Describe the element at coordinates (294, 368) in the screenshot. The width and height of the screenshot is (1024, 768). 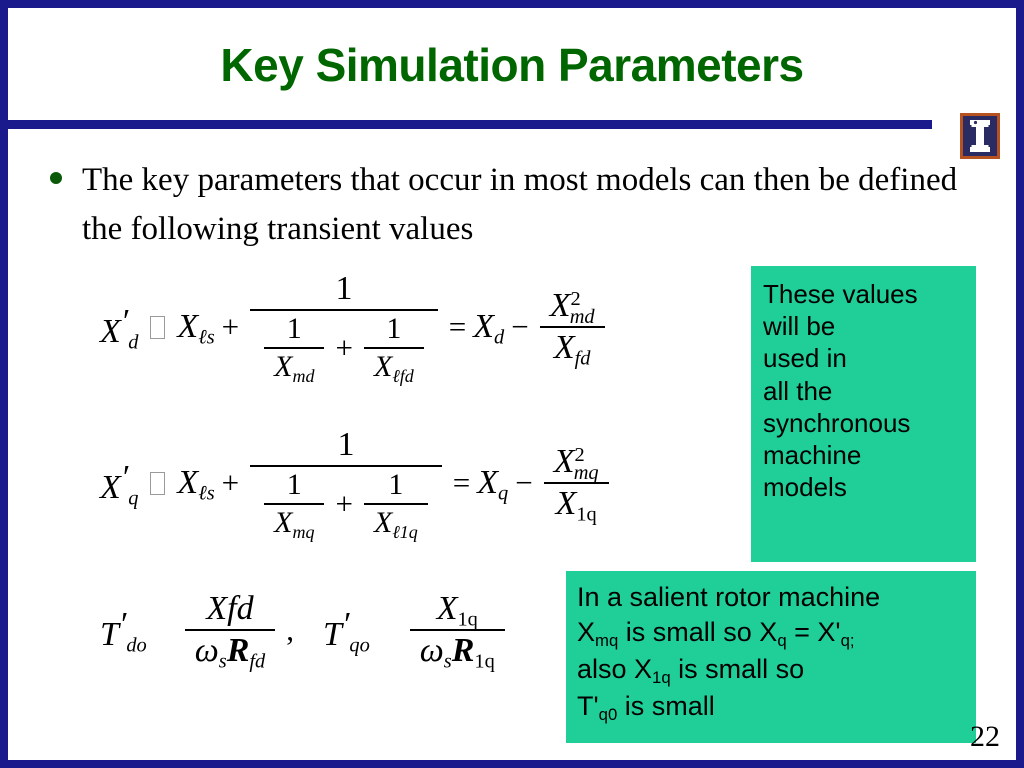
I see `eq1-d1-den: Xmd` at that location.